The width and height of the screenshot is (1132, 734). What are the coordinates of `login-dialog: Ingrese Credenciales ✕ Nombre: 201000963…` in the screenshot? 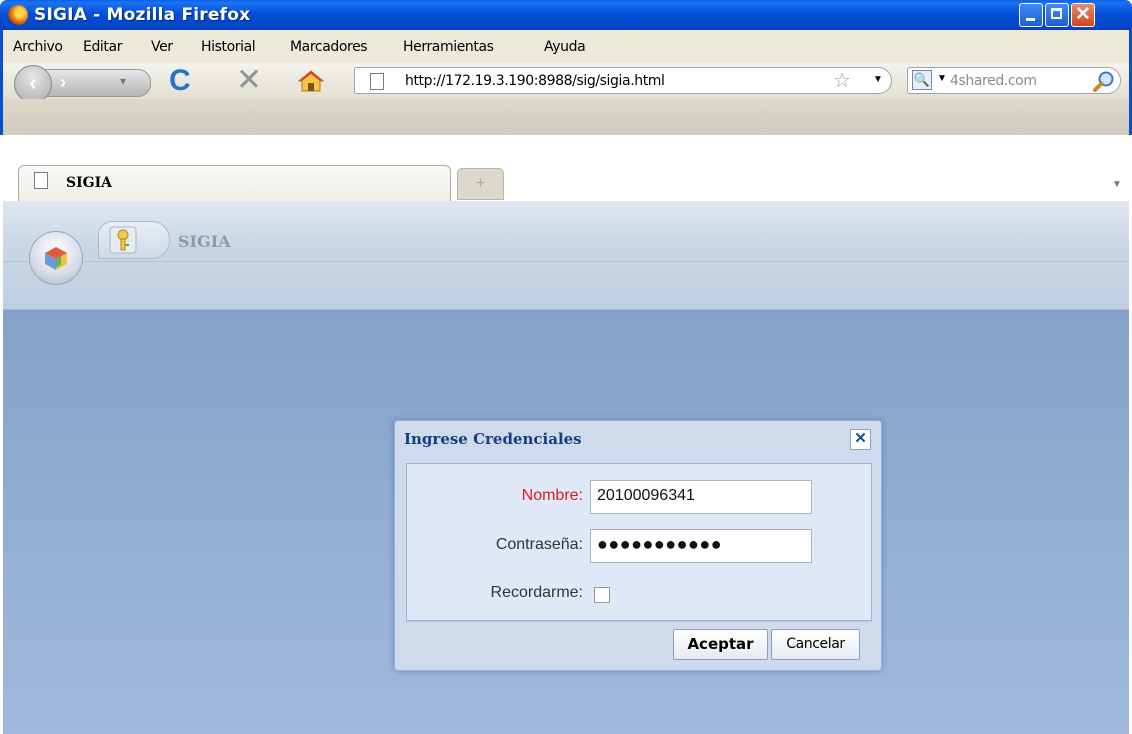 It's located at (638, 545).